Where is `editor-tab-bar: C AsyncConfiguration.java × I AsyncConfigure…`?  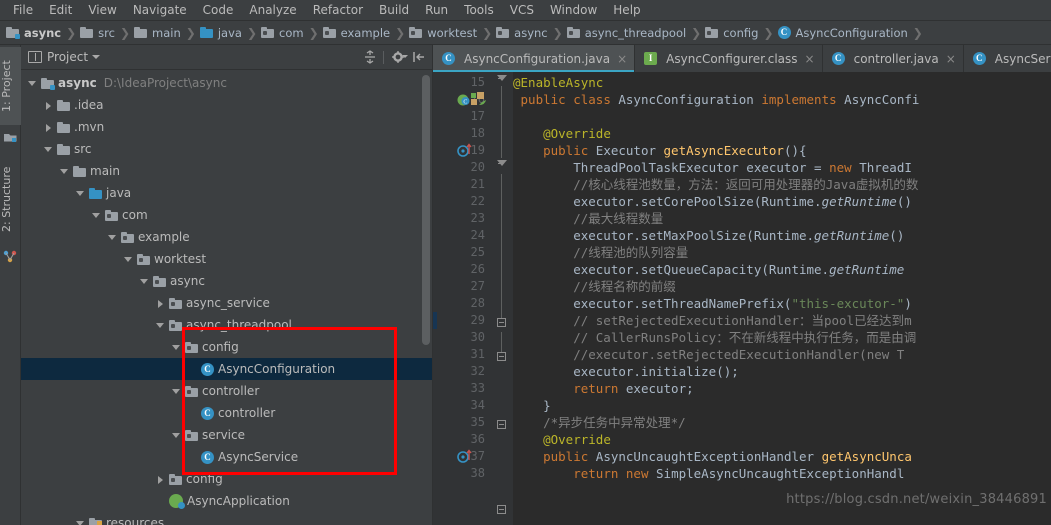 editor-tab-bar: C AsyncConfiguration.java × I AsyncConfigure… is located at coordinates (742, 58).